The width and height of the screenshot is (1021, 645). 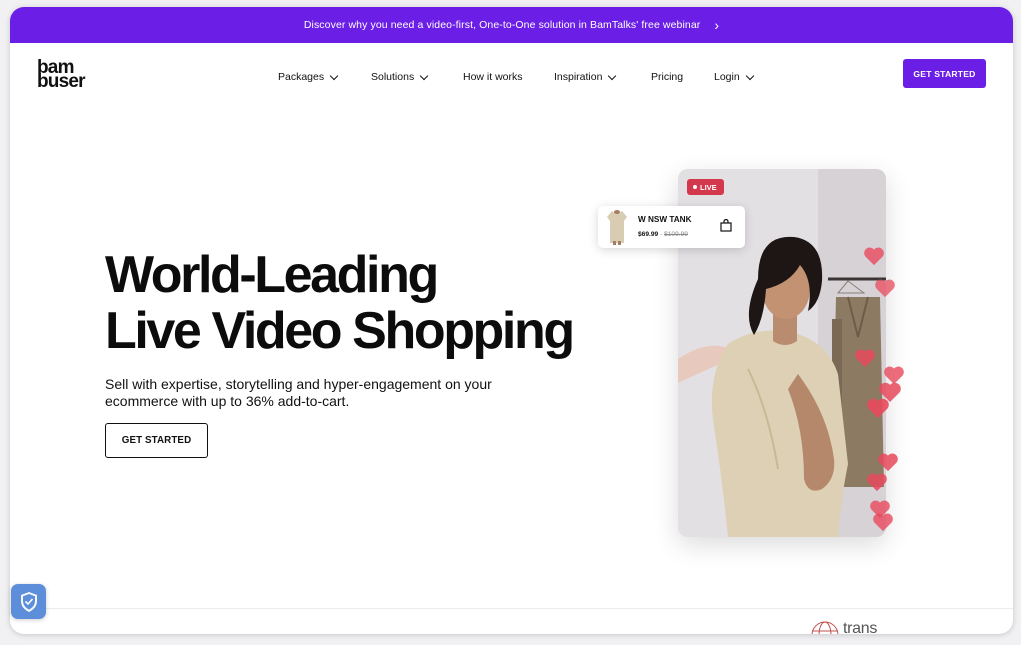 I want to click on nav-login: Login, so click(x=744, y=77).